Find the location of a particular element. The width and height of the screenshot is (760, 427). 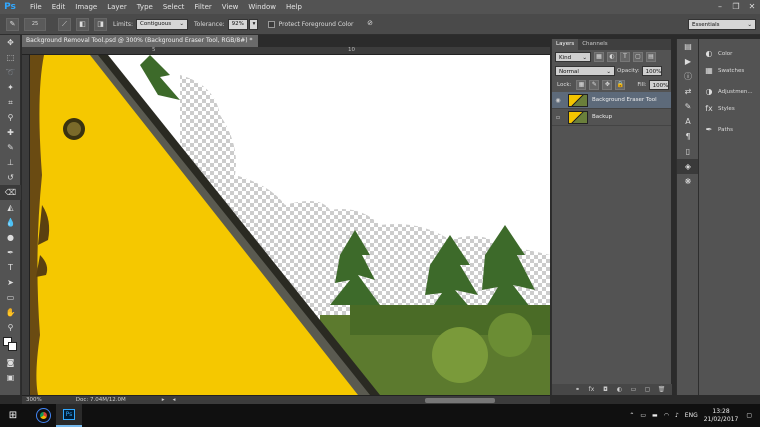

minimize-button: – is located at coordinates (720, 7).